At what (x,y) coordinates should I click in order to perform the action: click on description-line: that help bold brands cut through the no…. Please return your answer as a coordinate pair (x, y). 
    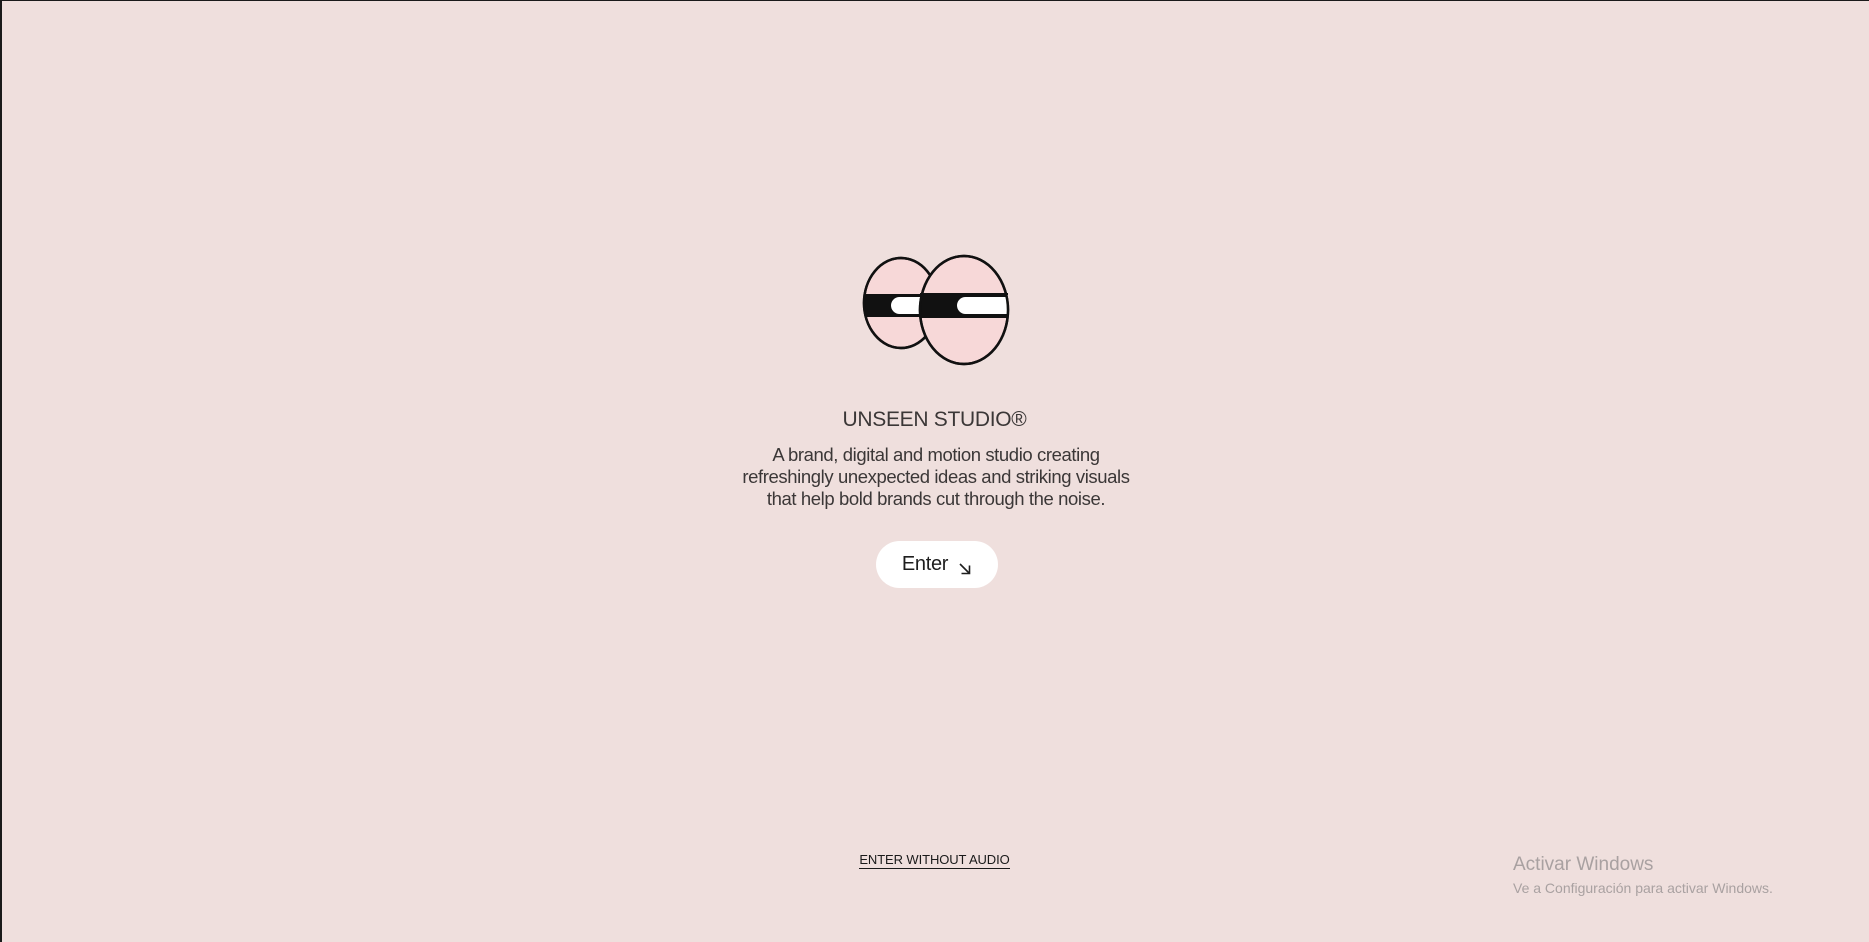
    Looking at the image, I should click on (936, 498).